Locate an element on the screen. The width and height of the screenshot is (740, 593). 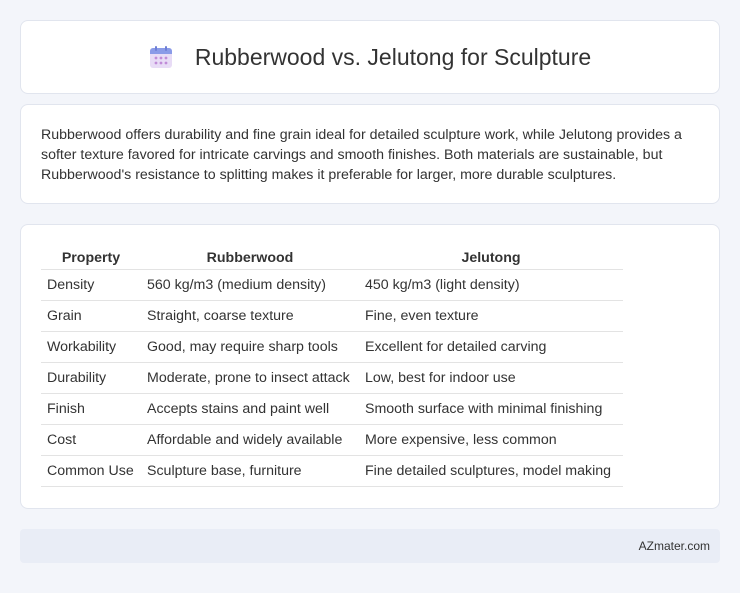
jelutong-cell: More expensive, less common is located at coordinates (491, 440).